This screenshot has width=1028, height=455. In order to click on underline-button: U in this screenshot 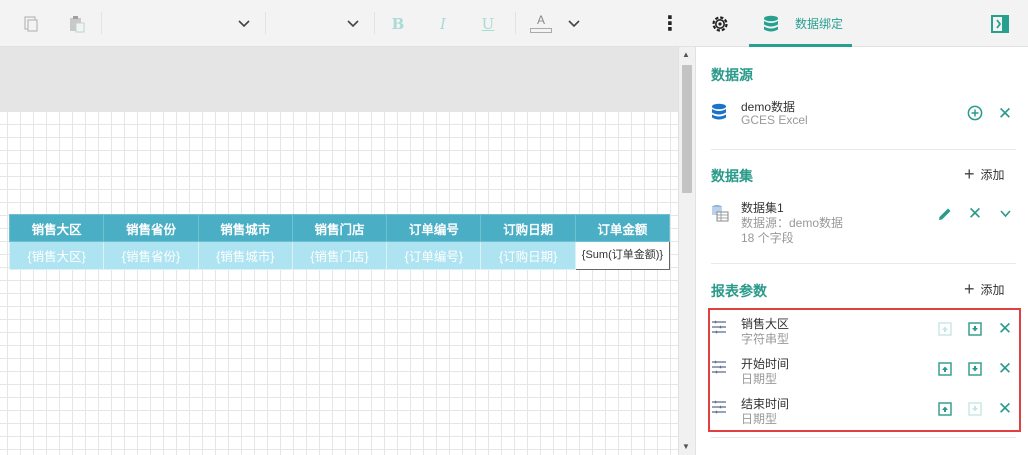, I will do `click(488, 23)`.